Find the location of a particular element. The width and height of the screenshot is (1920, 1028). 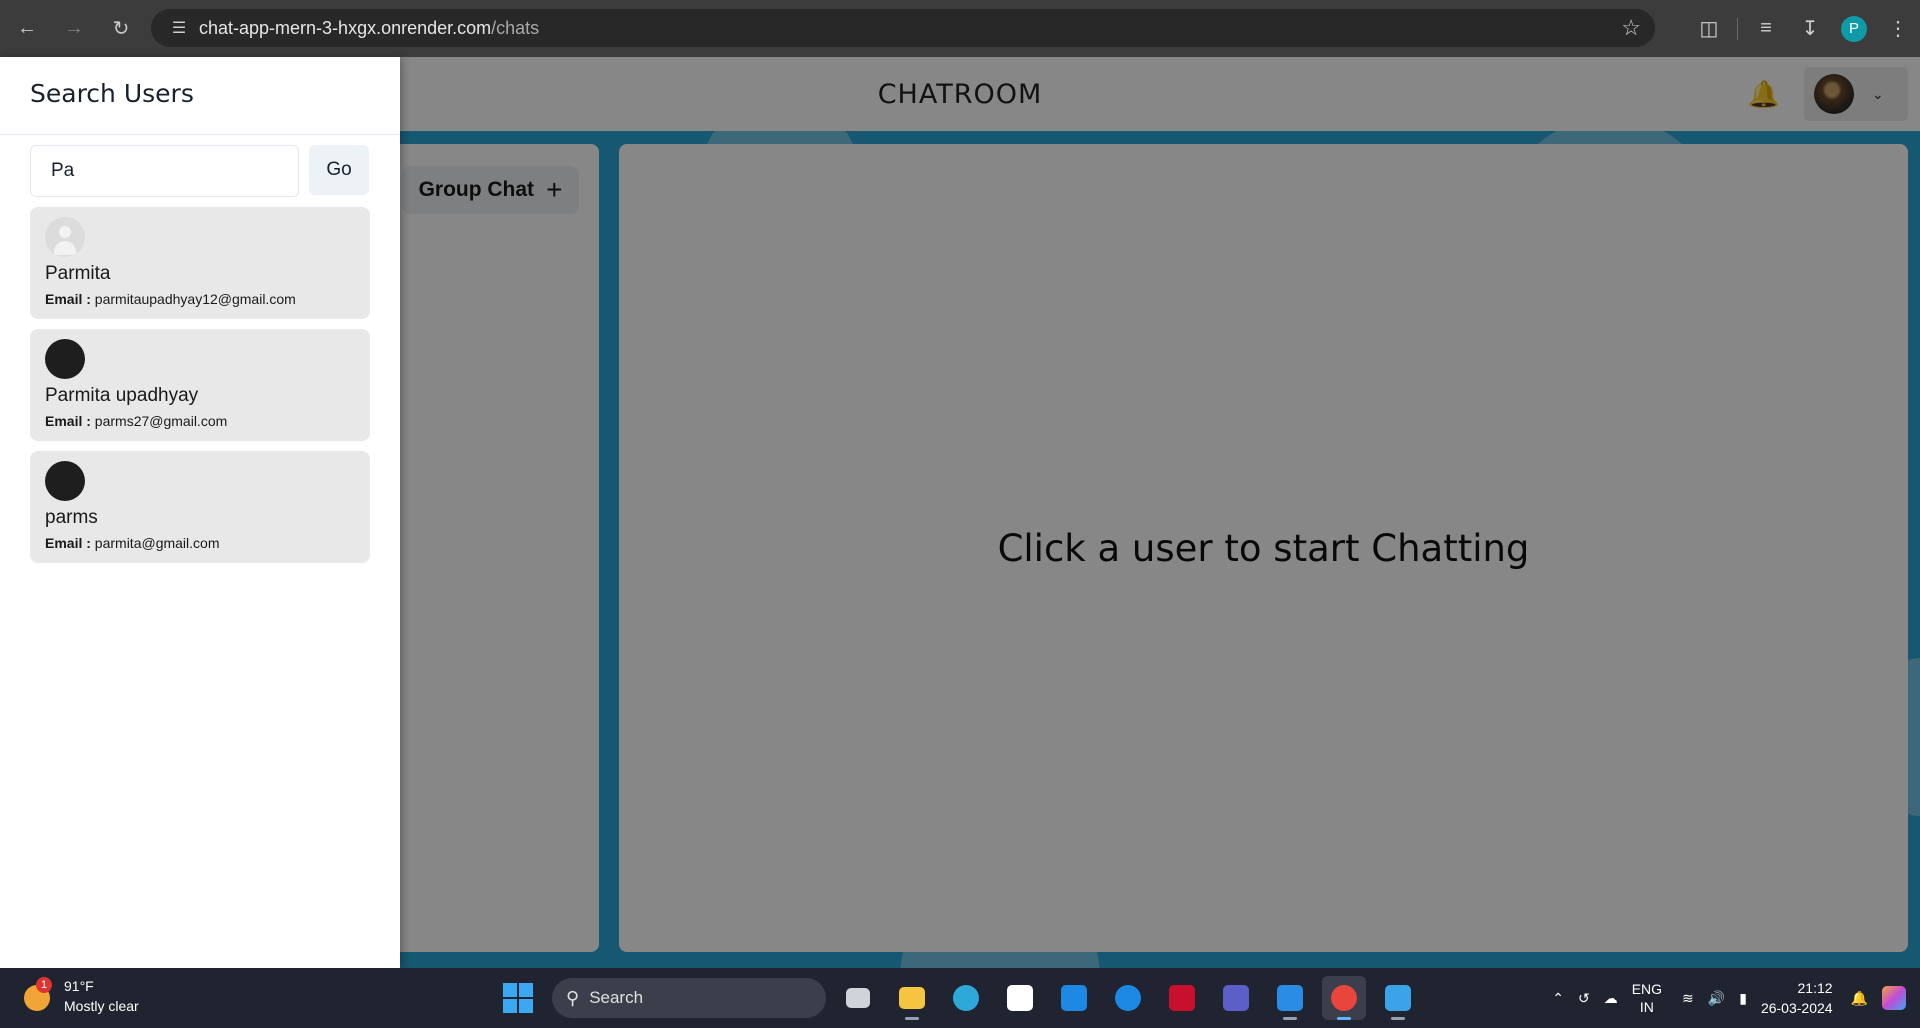

task-view-icon is located at coordinates (858, 998).